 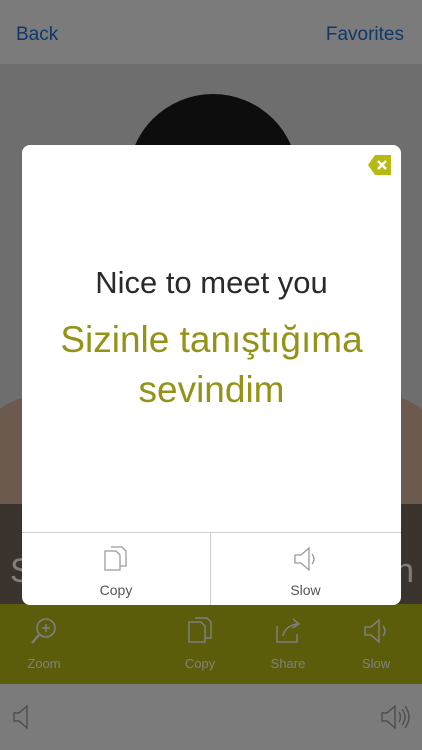 What do you see at coordinates (305, 590) in the screenshot?
I see `modal-slow-label: Slow` at bounding box center [305, 590].